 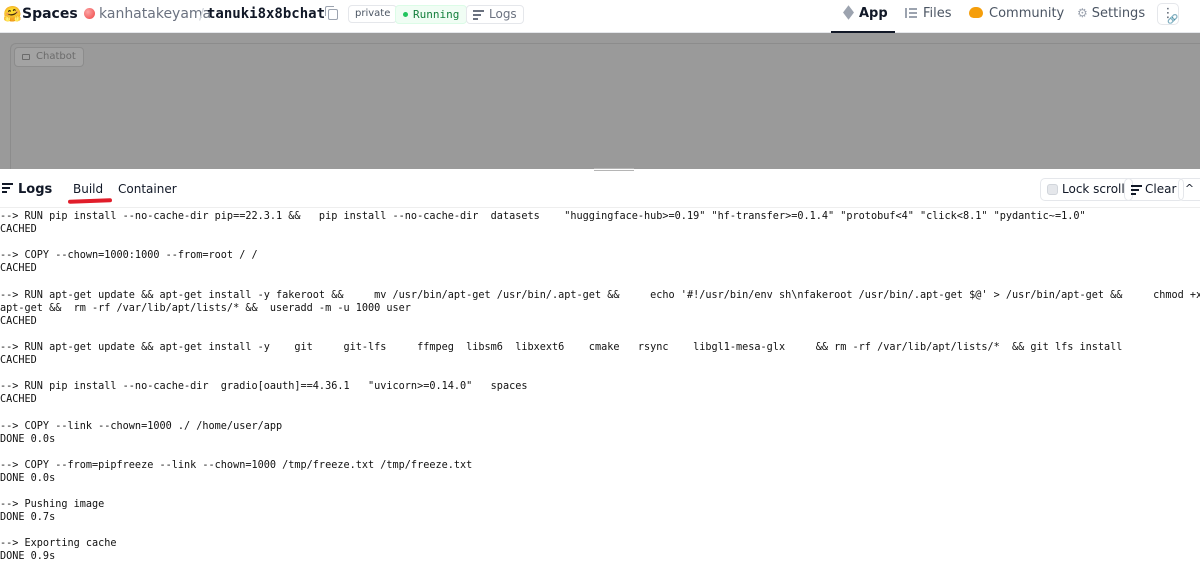 I want to click on clear-lines-icon, so click(x=1136, y=190).